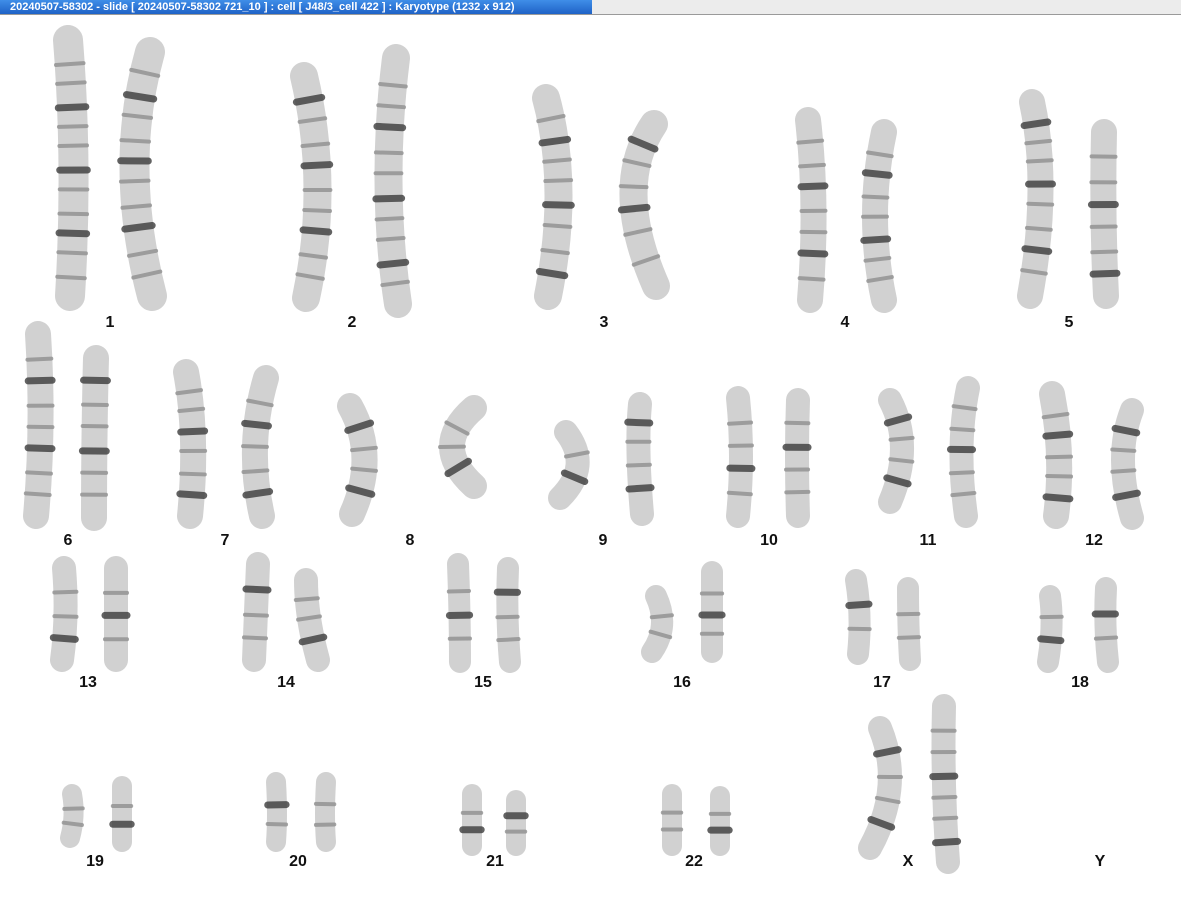 Image resolution: width=1181 pixels, height=898 pixels. I want to click on chromosome-13-a, so click(64, 614).